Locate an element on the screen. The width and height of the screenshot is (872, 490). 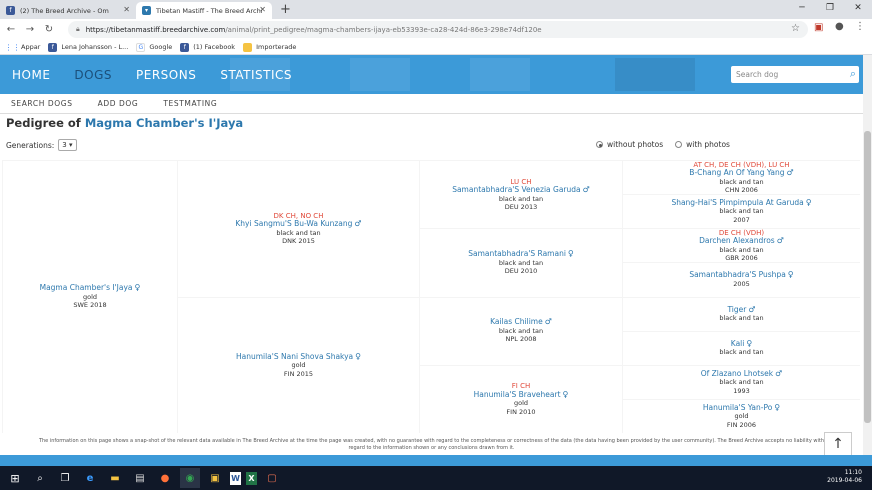
breed-archive-icon: ▾ is located at coordinates (146, 10).